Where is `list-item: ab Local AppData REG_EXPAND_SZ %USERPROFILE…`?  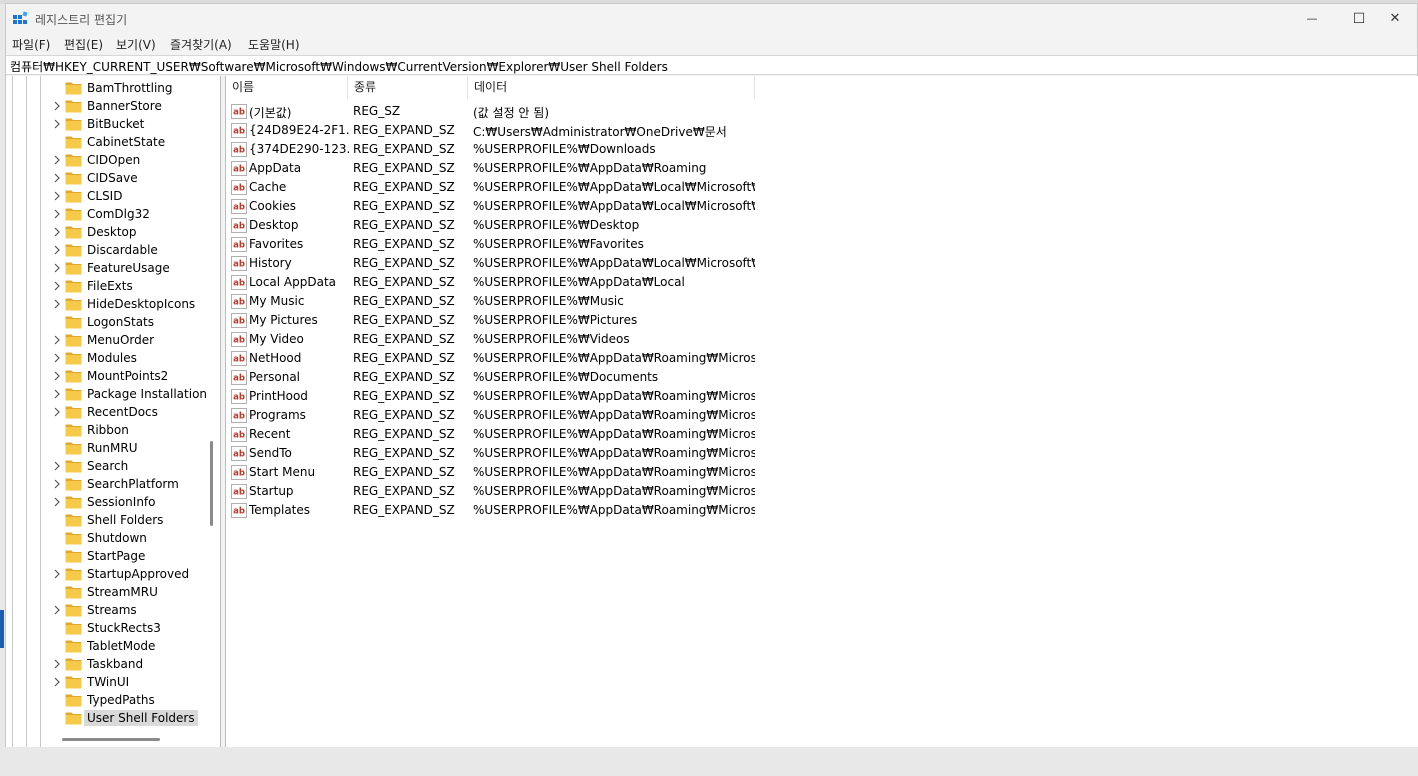 list-item: ab Local AppData REG_EXPAND_SZ %USERPROFILE… is located at coordinates (496, 282).